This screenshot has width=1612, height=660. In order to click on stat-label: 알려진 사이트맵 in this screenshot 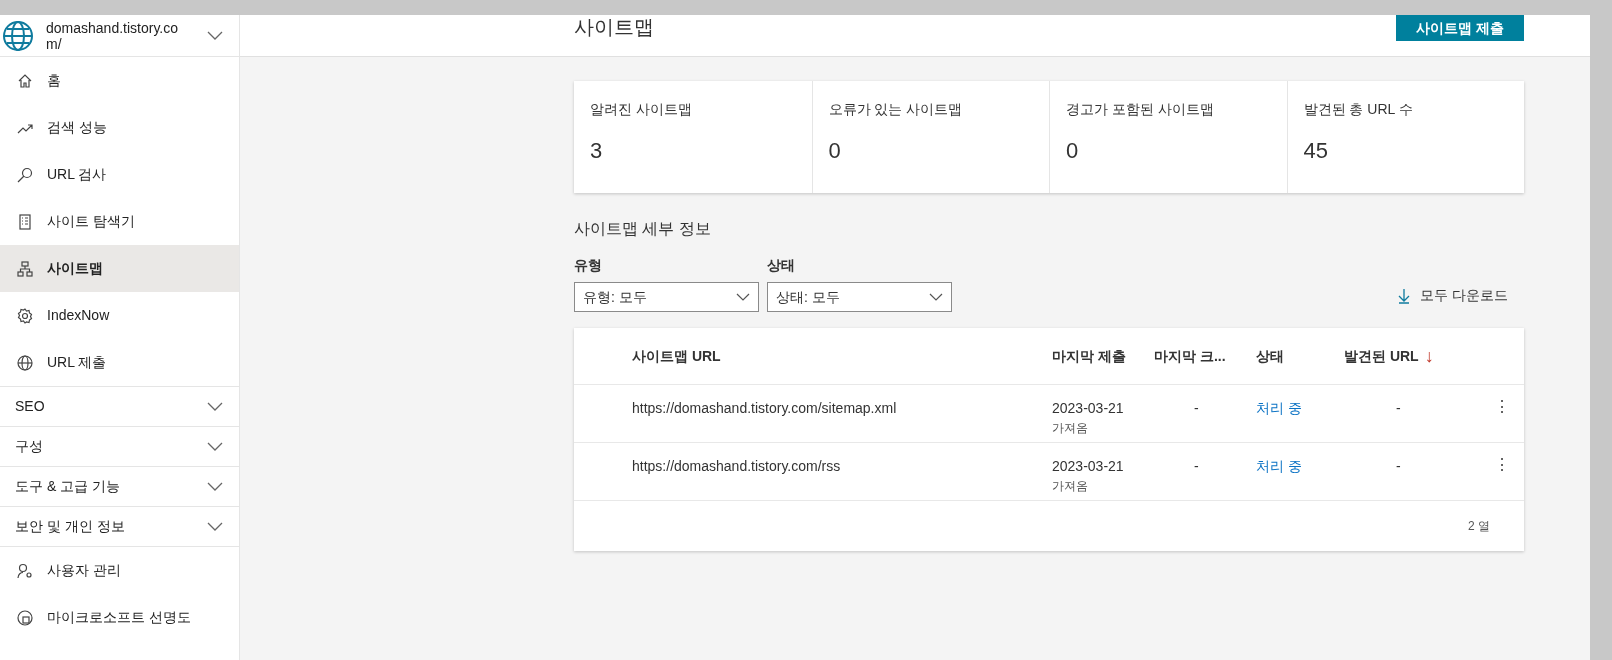, I will do `click(641, 109)`.